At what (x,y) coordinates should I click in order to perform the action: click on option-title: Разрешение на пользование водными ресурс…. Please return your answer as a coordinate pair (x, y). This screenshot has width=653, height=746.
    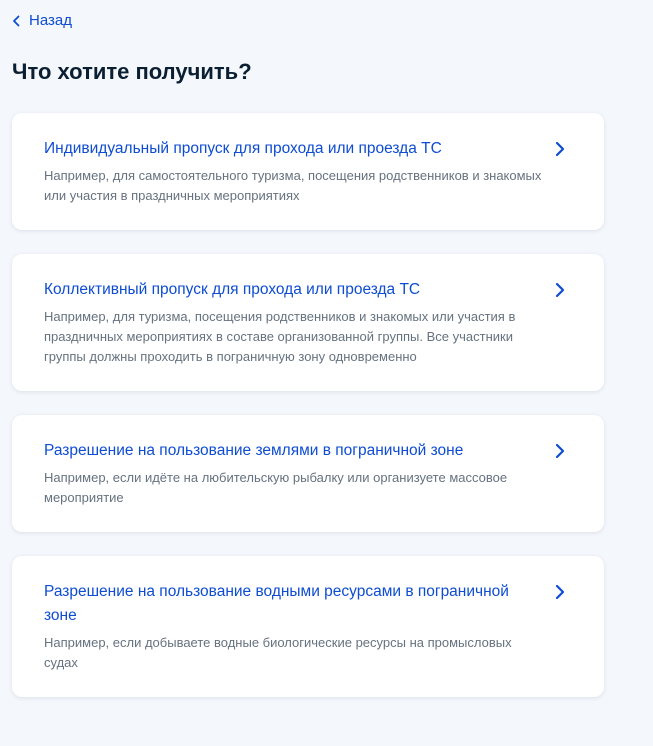
    Looking at the image, I should click on (276, 603).